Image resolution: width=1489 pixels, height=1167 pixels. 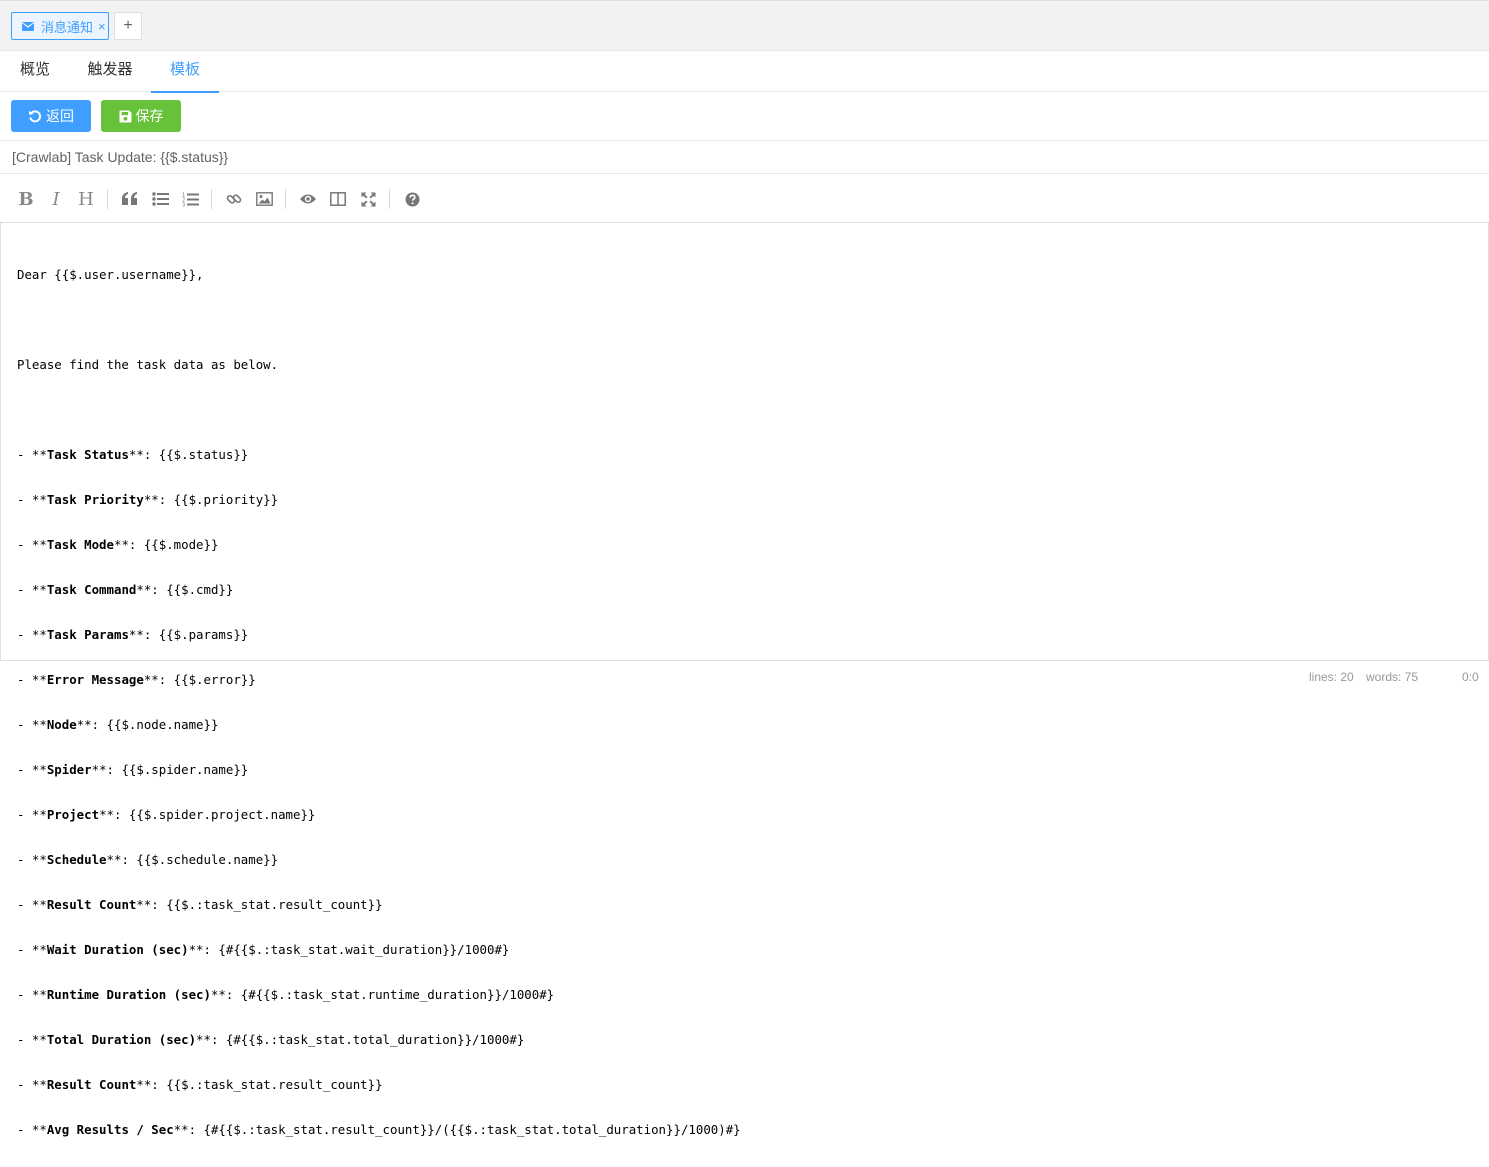 I want to click on action-bar: 返回 保存, so click(x=744, y=116).